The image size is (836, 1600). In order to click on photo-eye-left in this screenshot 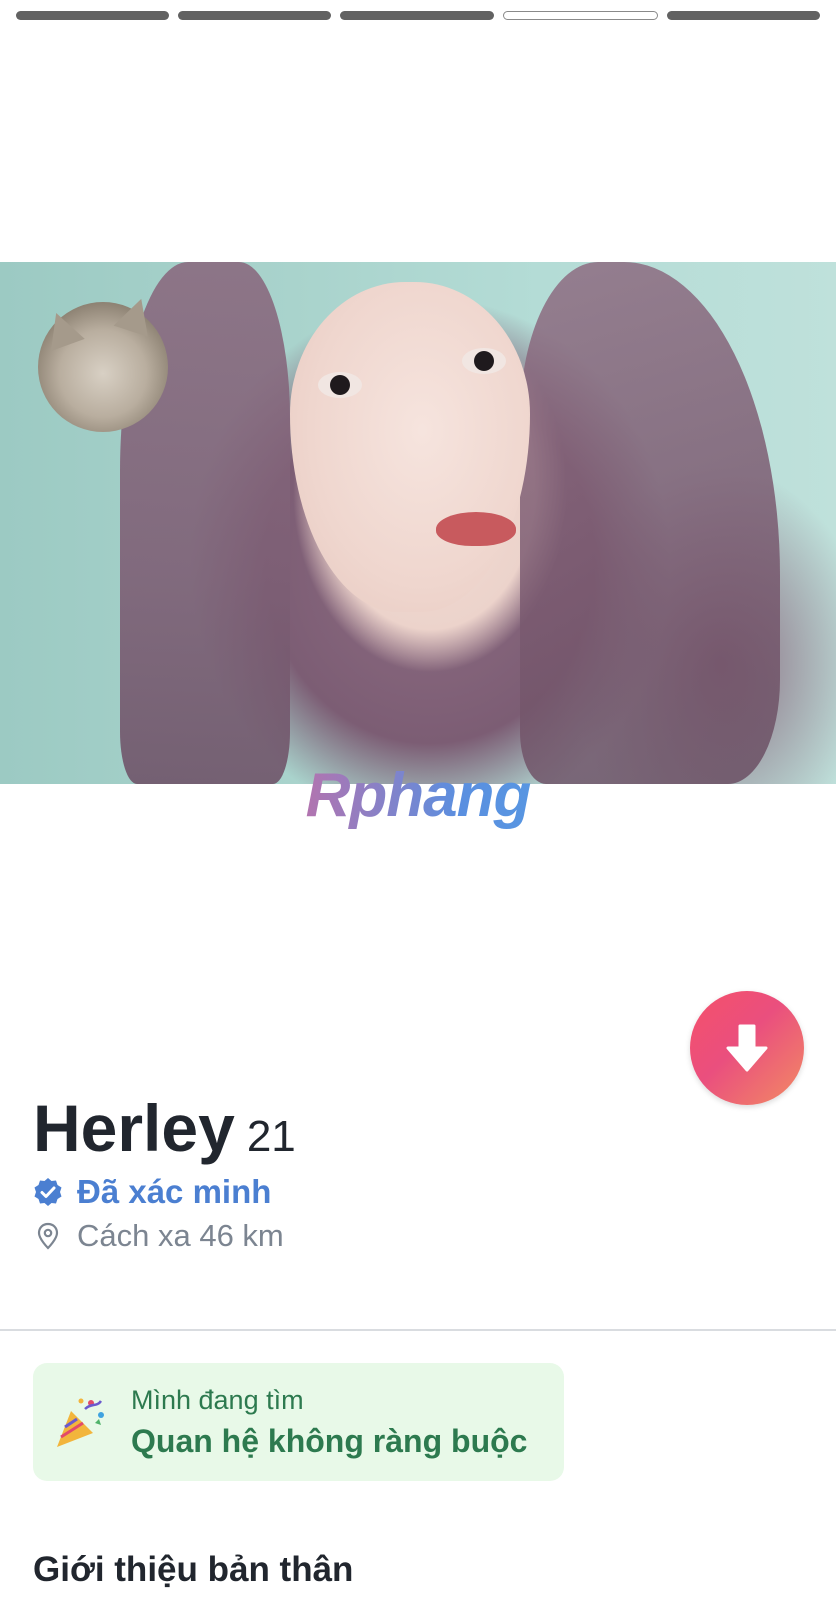, I will do `click(340, 385)`.